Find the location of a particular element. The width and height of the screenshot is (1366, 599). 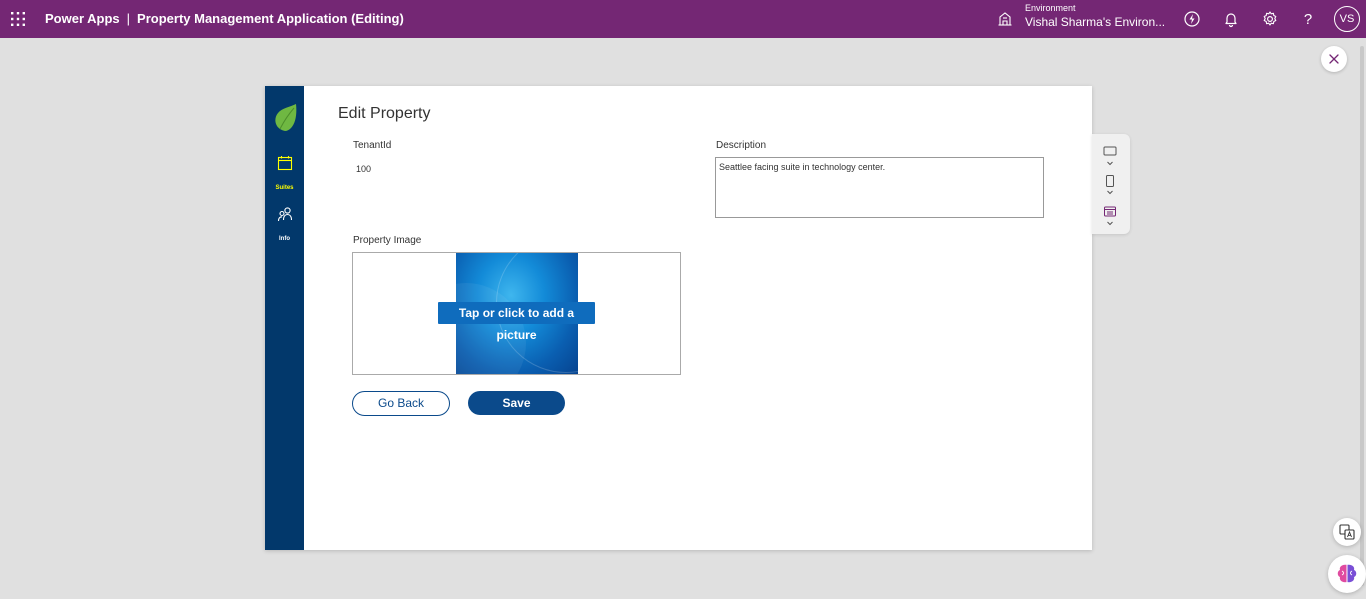

left-navigation: Suites Info is located at coordinates (284, 318).